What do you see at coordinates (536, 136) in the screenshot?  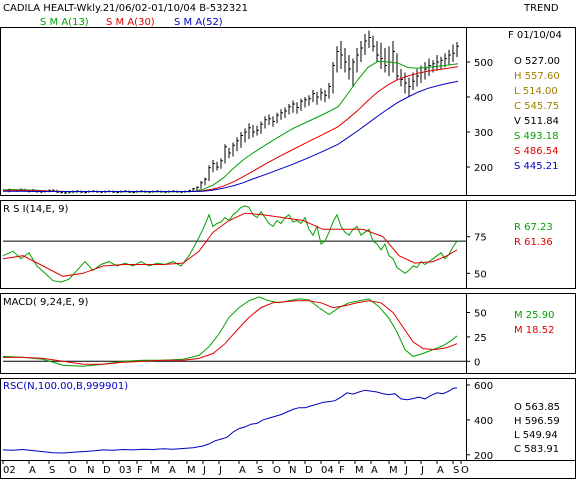 I see `info-value: S 493.18` at bounding box center [536, 136].